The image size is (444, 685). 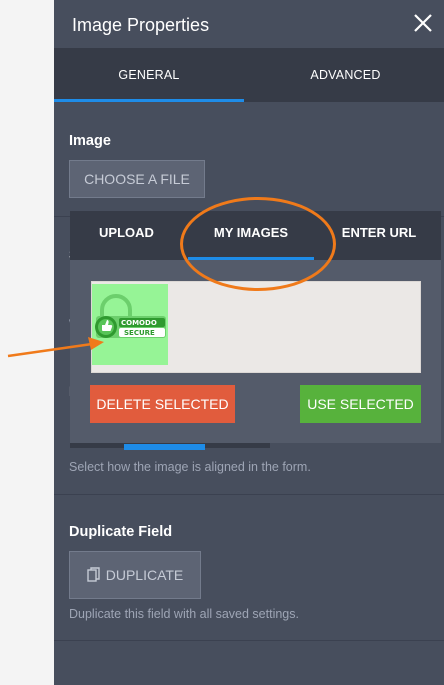 I want to click on tab-enter-url: ENTER URL, so click(x=379, y=235).